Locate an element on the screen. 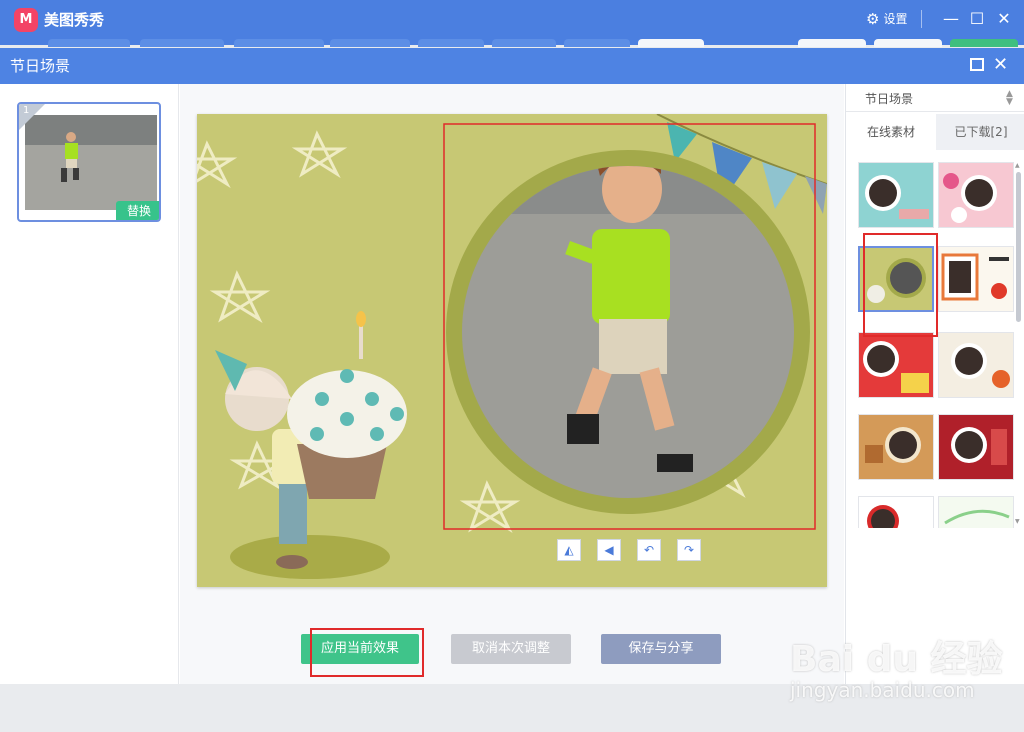 The width and height of the screenshot is (1024, 732). titlebar-divider is located at coordinates (921, 19).